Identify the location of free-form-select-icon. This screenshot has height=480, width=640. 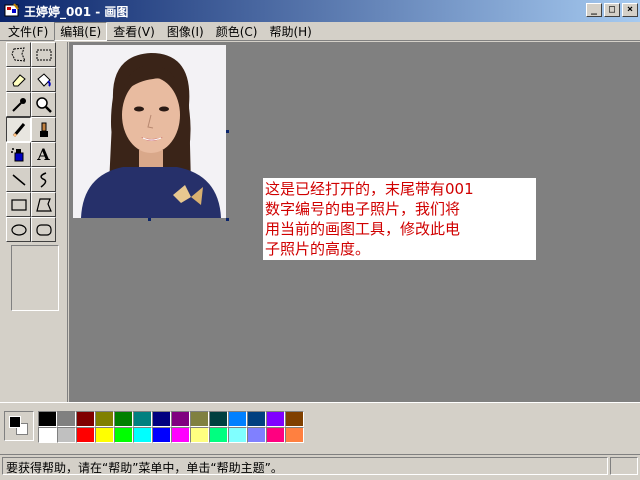
(18, 54).